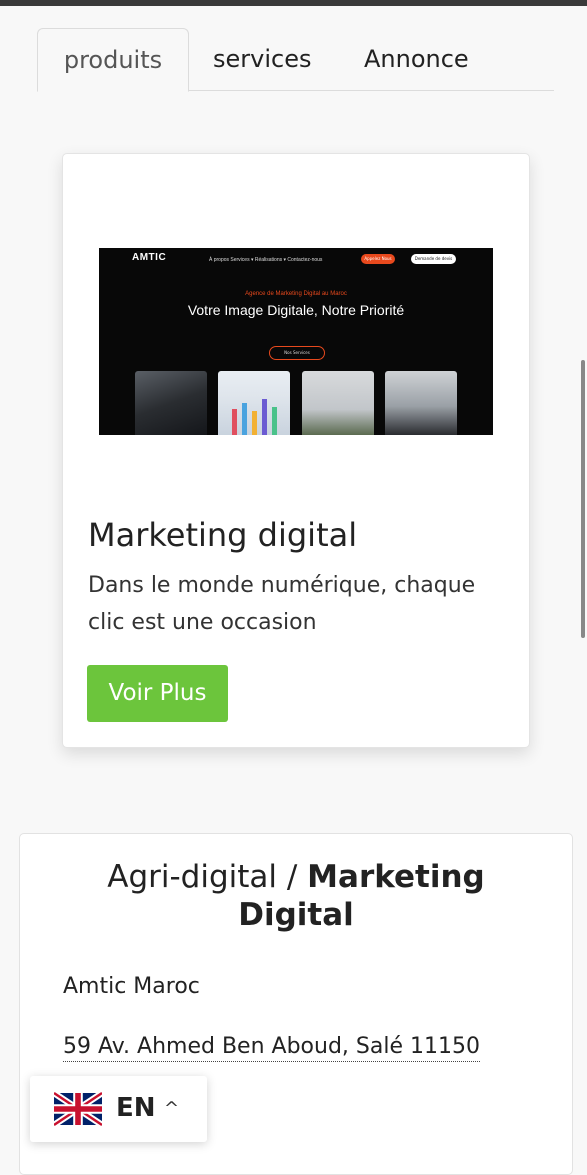 This screenshot has height=1175, width=587. Describe the element at coordinates (296, 896) in the screenshot. I see `info-title: Agri-digital / Marketing Digital` at that location.